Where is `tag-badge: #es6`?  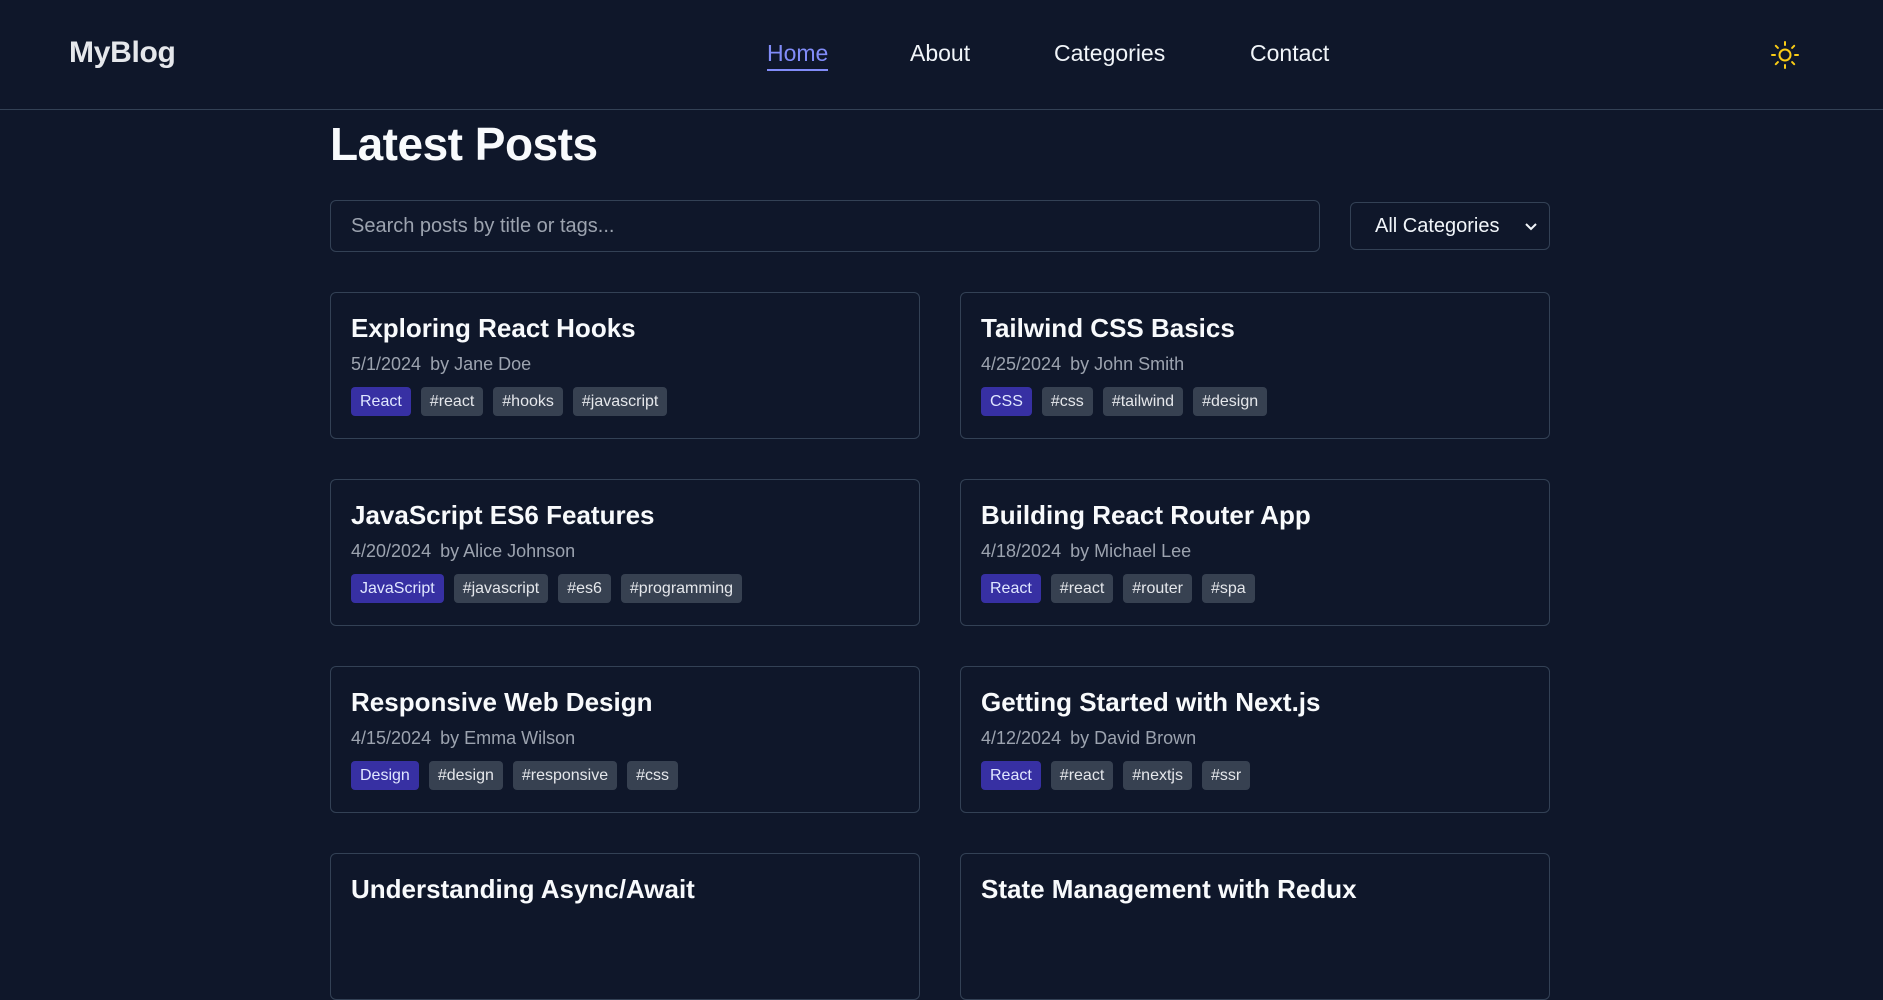
tag-badge: #es6 is located at coordinates (584, 589).